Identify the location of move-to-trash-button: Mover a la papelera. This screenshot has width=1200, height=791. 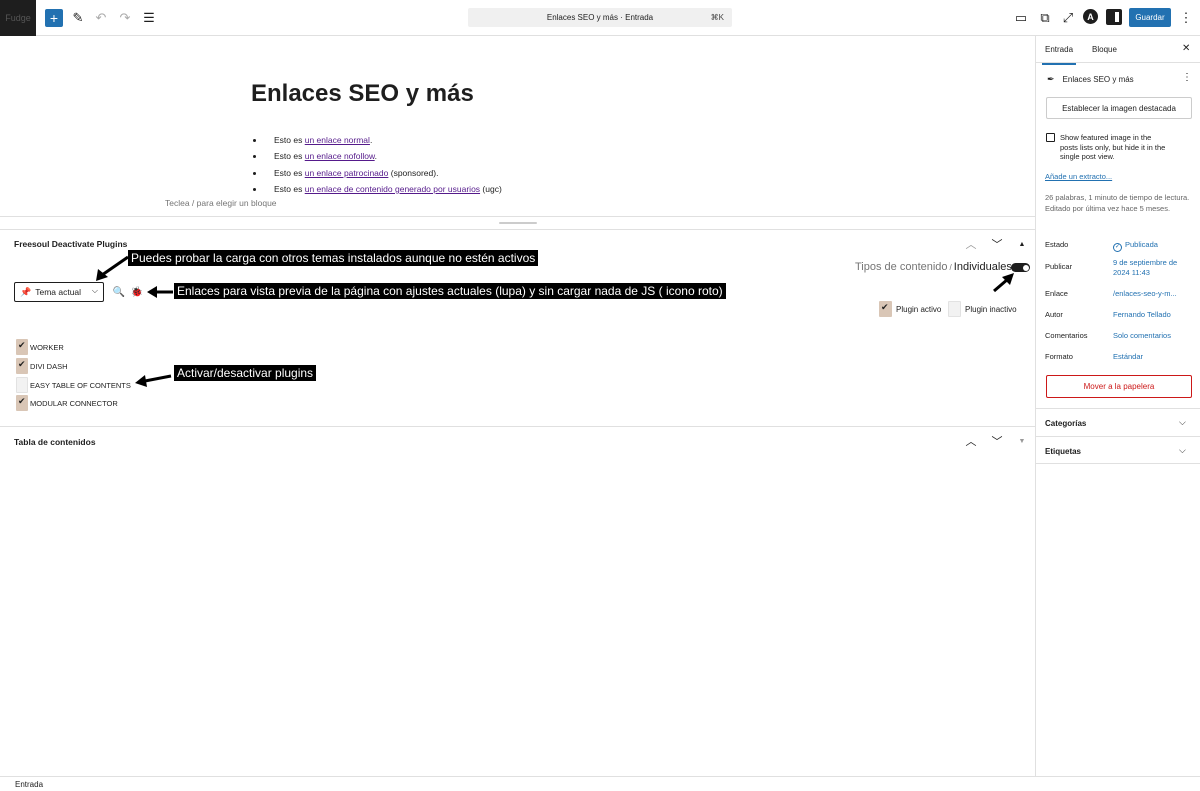
(1119, 386).